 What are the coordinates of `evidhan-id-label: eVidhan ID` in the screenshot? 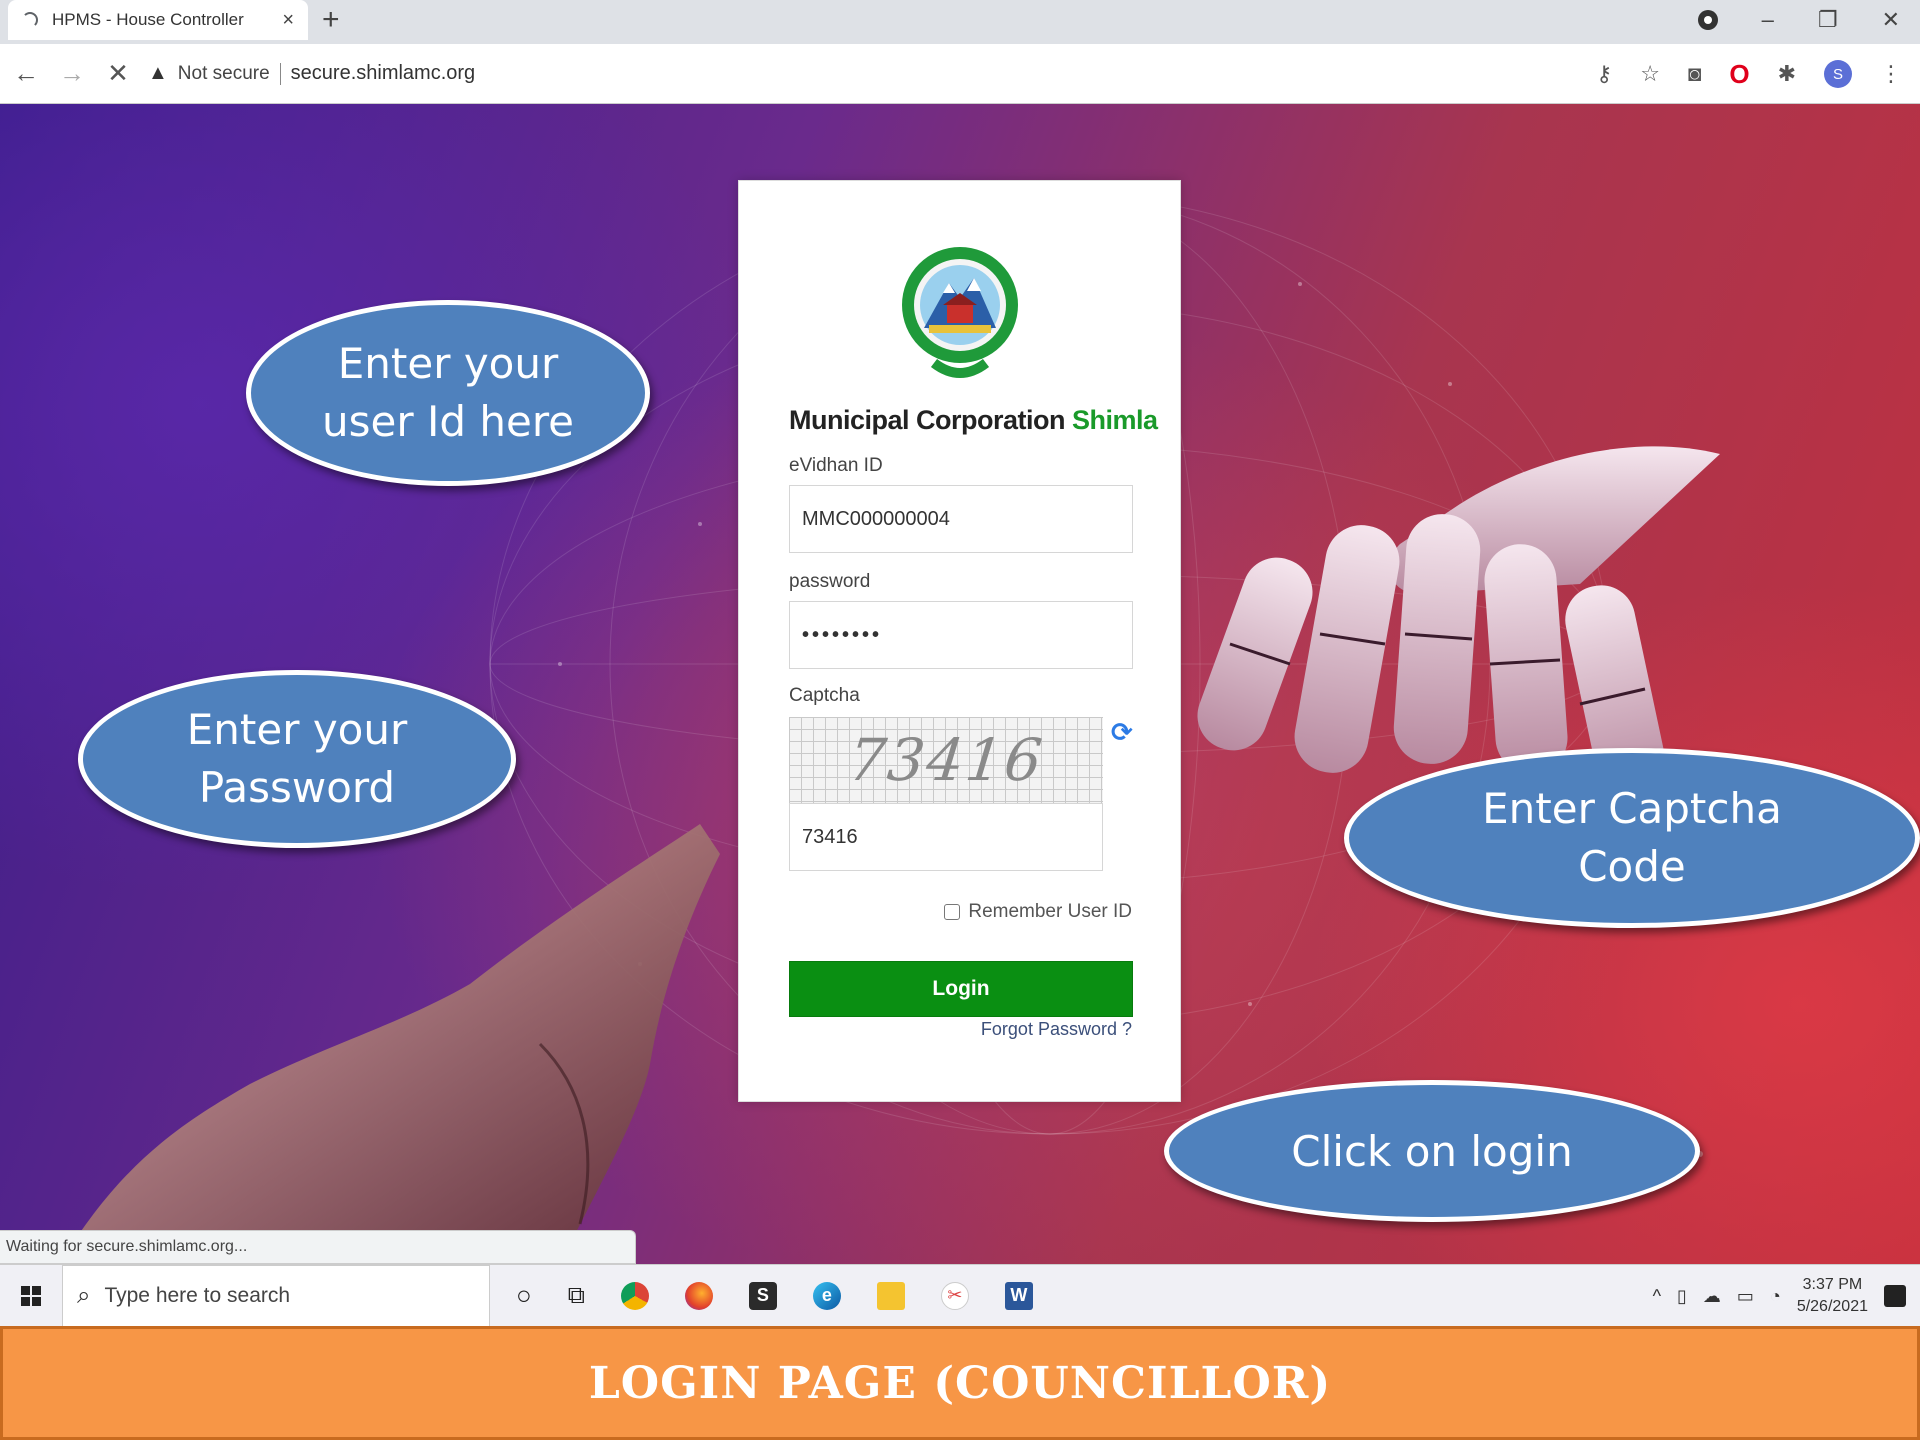 It's located at (836, 465).